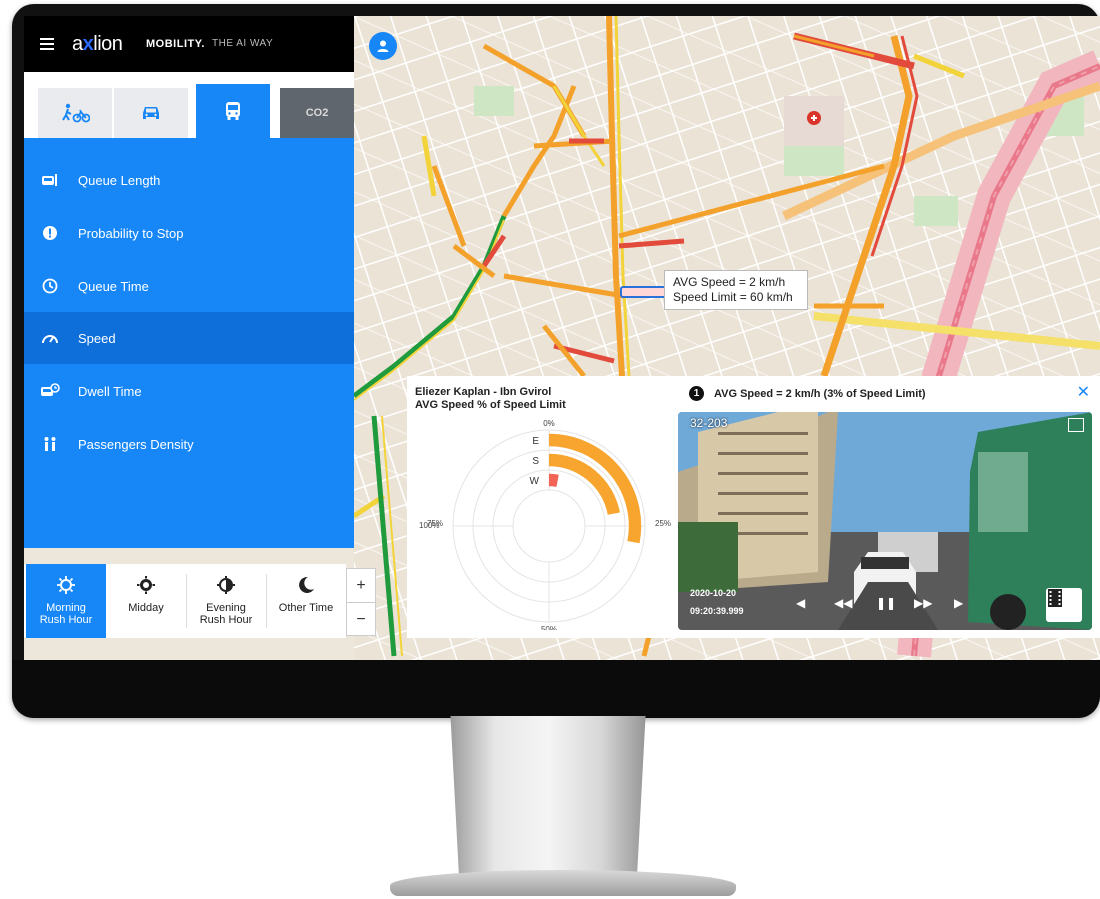 The width and height of the screenshot is (1100, 899). I want to click on tab-car, so click(151, 113).